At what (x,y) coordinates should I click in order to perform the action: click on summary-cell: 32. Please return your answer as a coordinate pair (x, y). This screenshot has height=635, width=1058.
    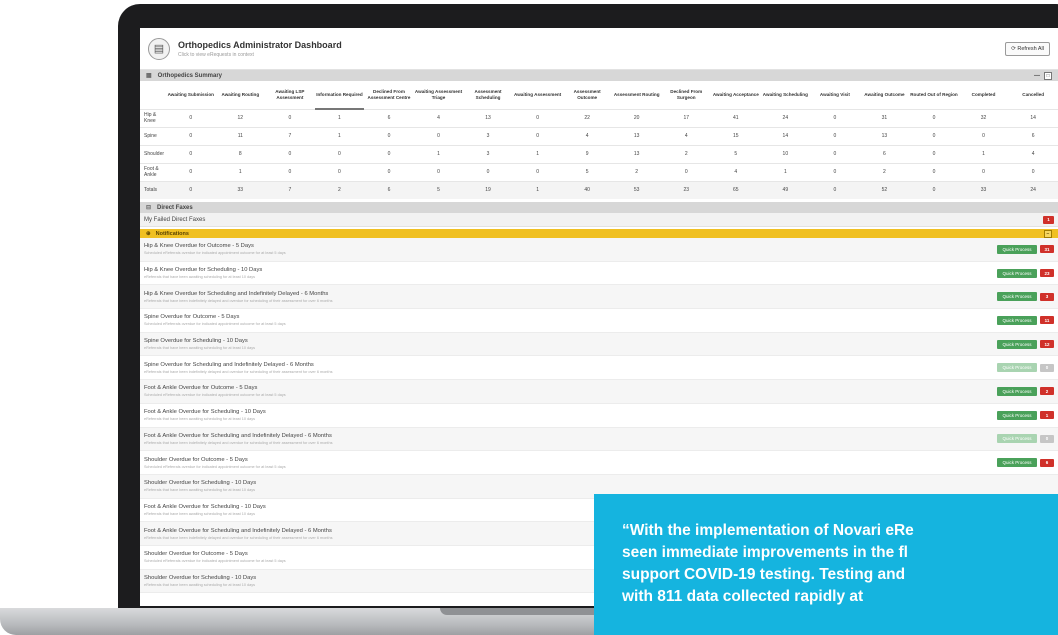
    Looking at the image, I should click on (983, 117).